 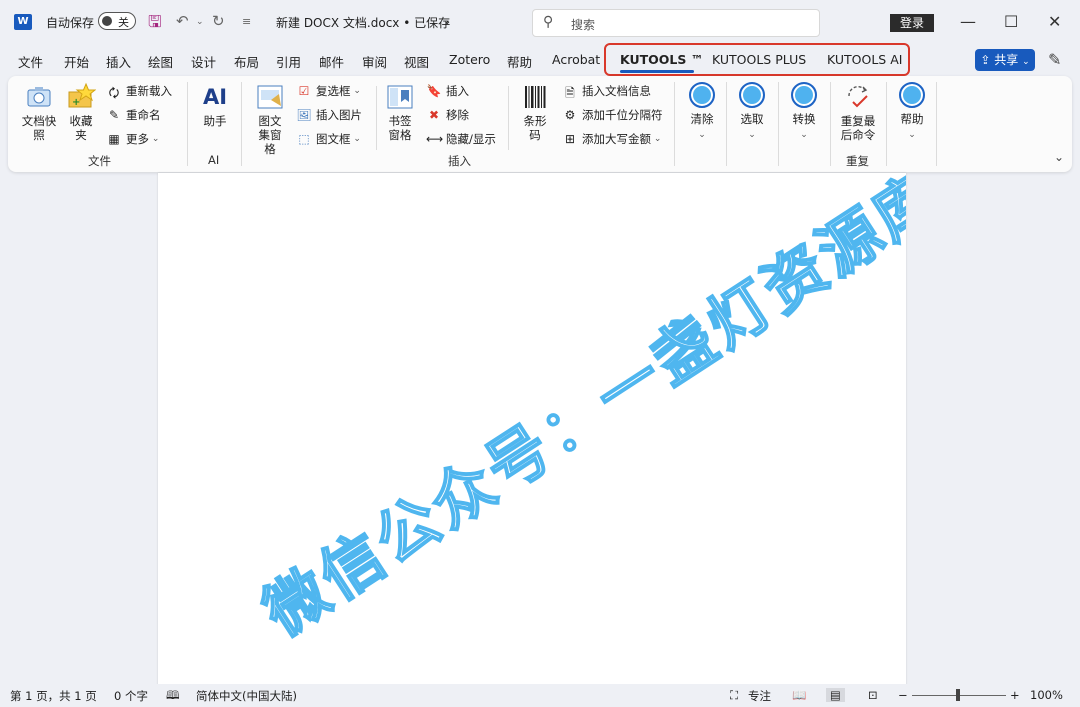 What do you see at coordinates (246, 21) in the screenshot?
I see `customize-toolbar-icon: ≡` at bounding box center [246, 21].